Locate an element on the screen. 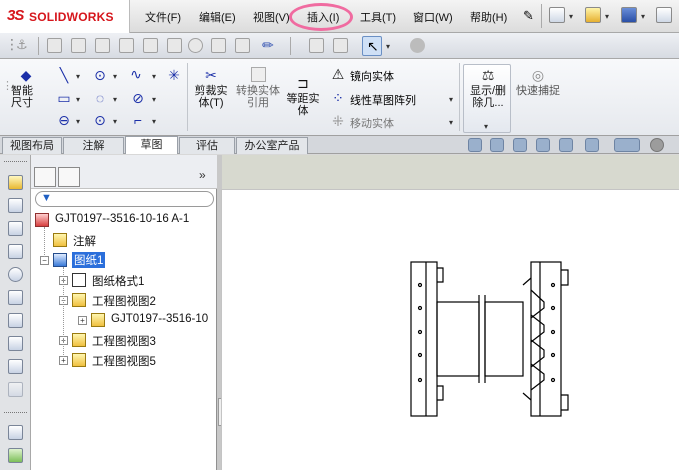  section-view-icon is located at coordinates (15, 251).